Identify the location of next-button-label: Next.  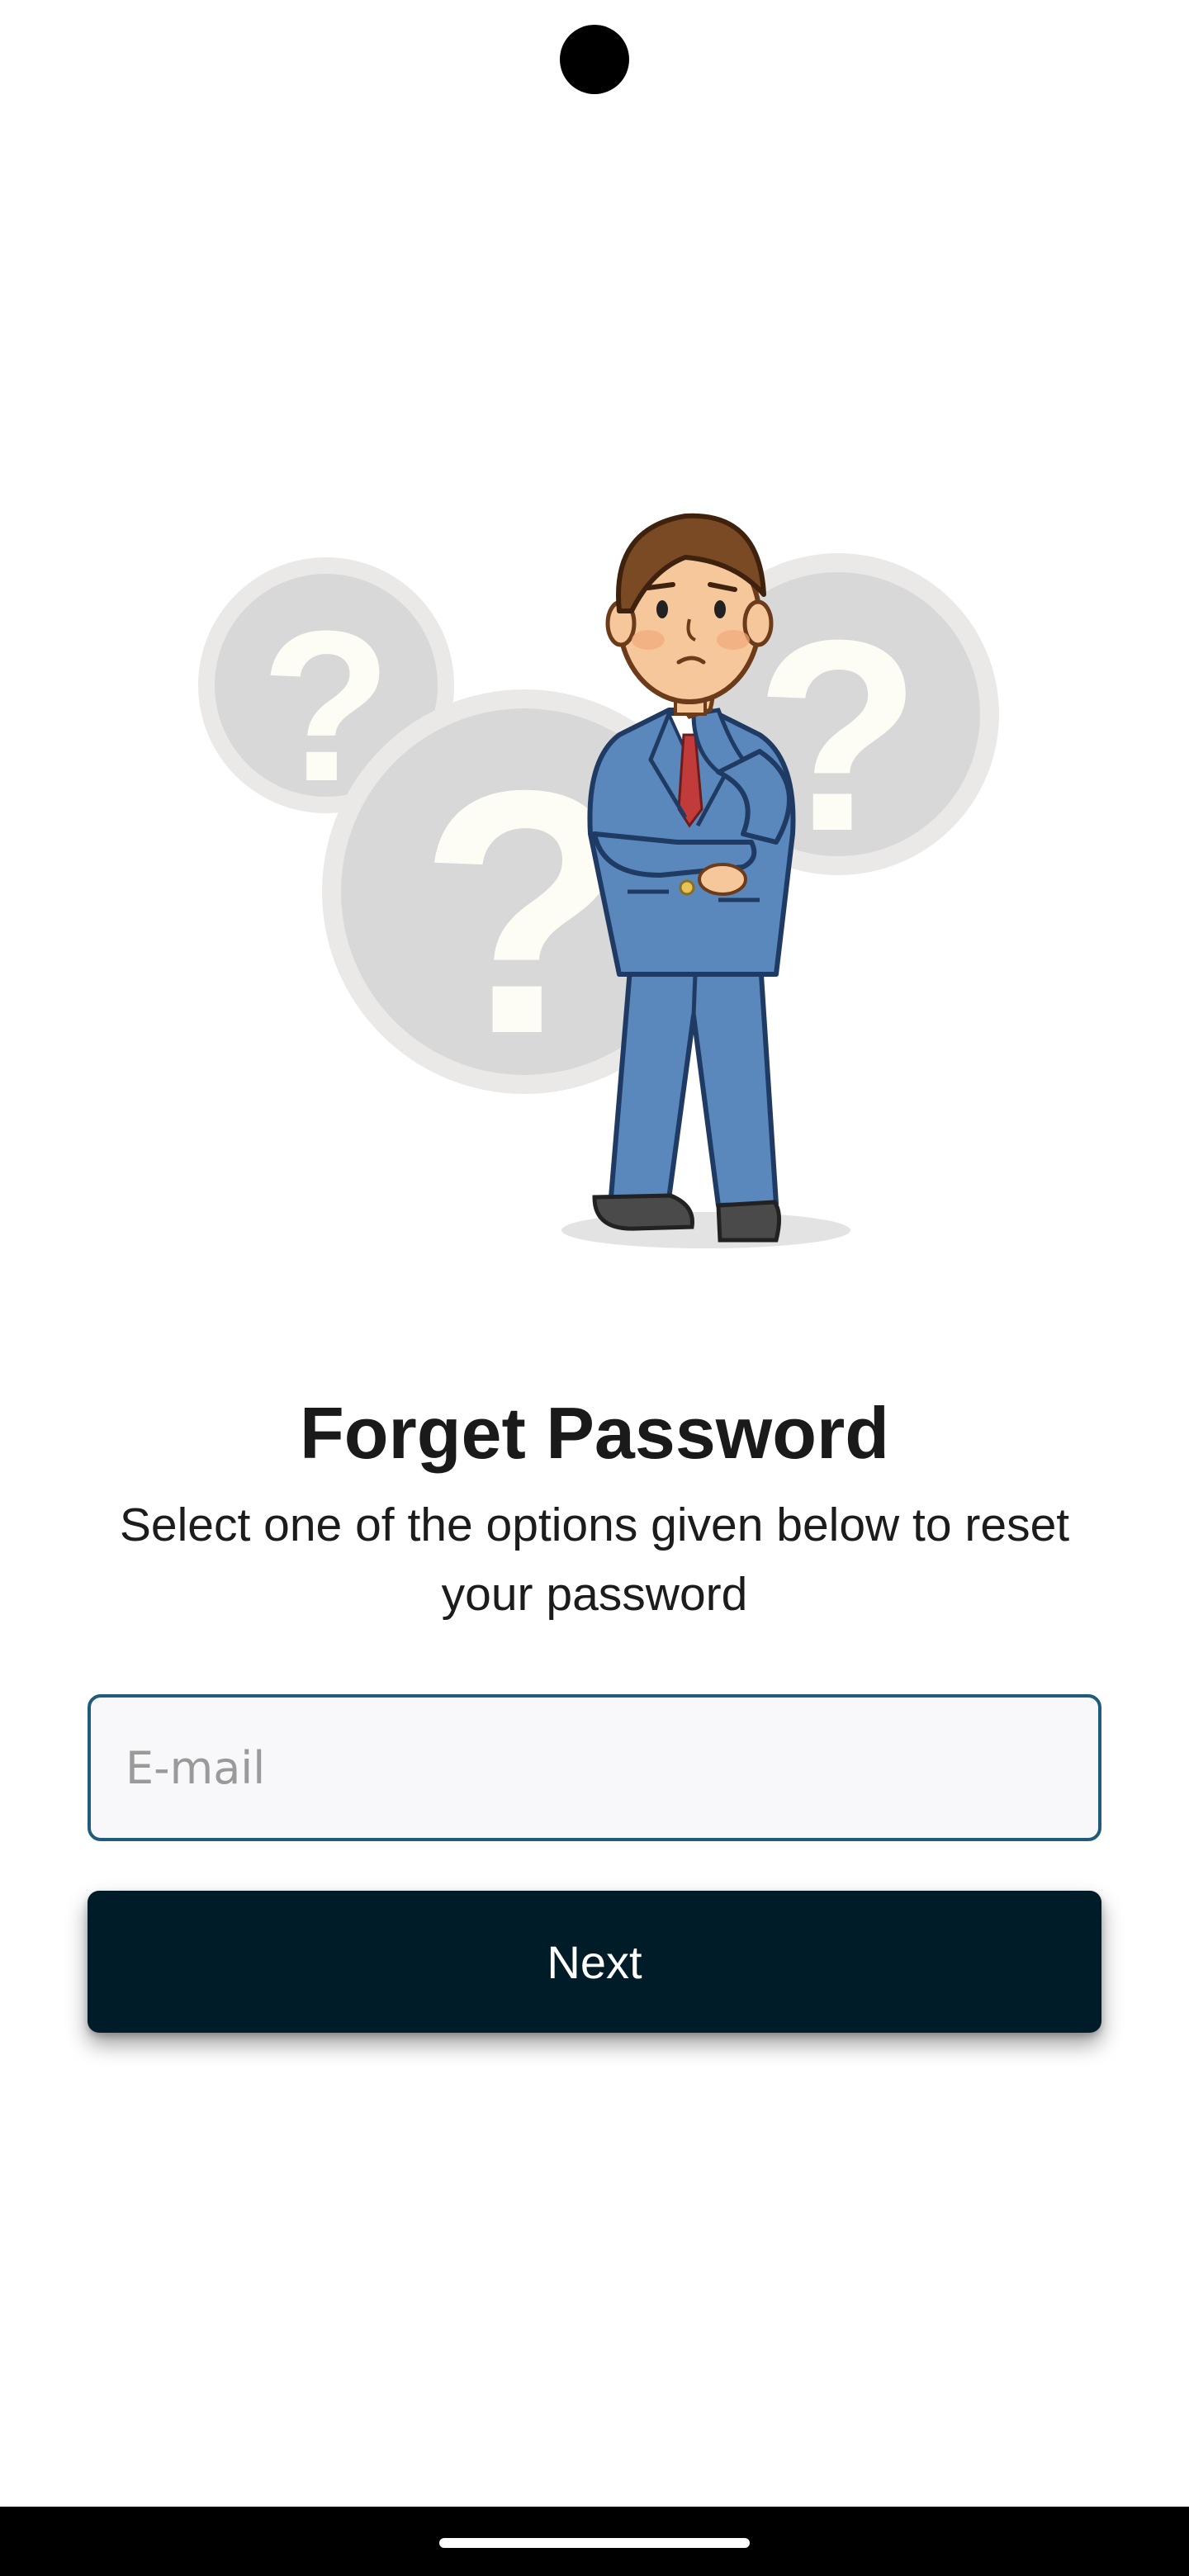
(594, 1961).